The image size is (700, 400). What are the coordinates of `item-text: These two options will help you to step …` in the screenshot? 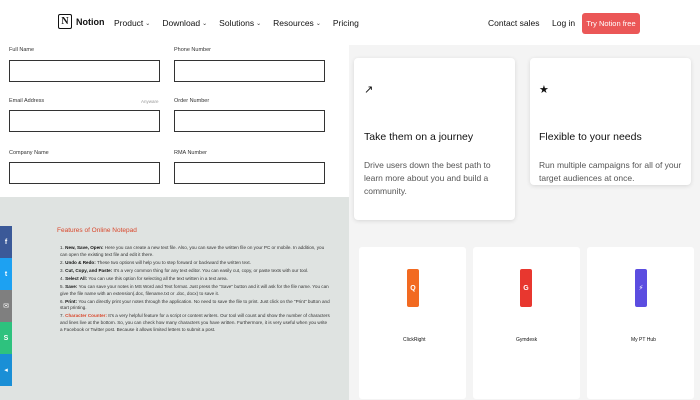 It's located at (173, 262).